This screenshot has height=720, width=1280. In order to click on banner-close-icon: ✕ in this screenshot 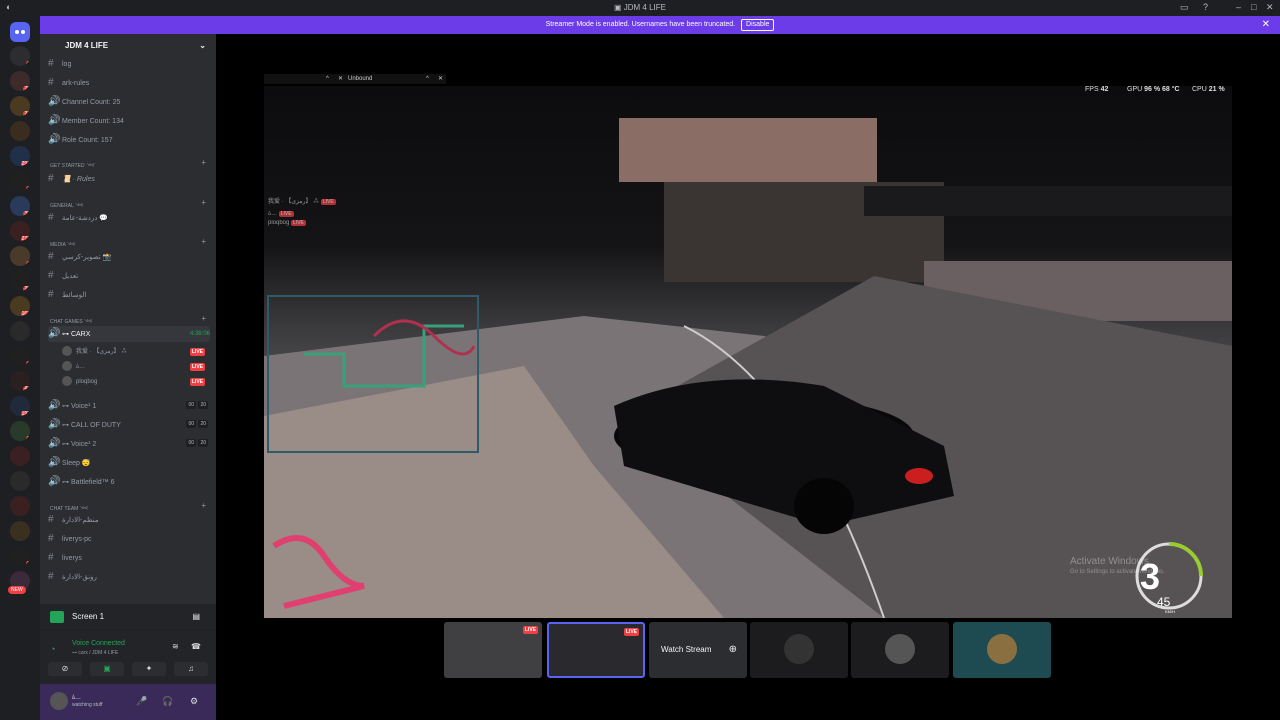, I will do `click(1266, 25)`.